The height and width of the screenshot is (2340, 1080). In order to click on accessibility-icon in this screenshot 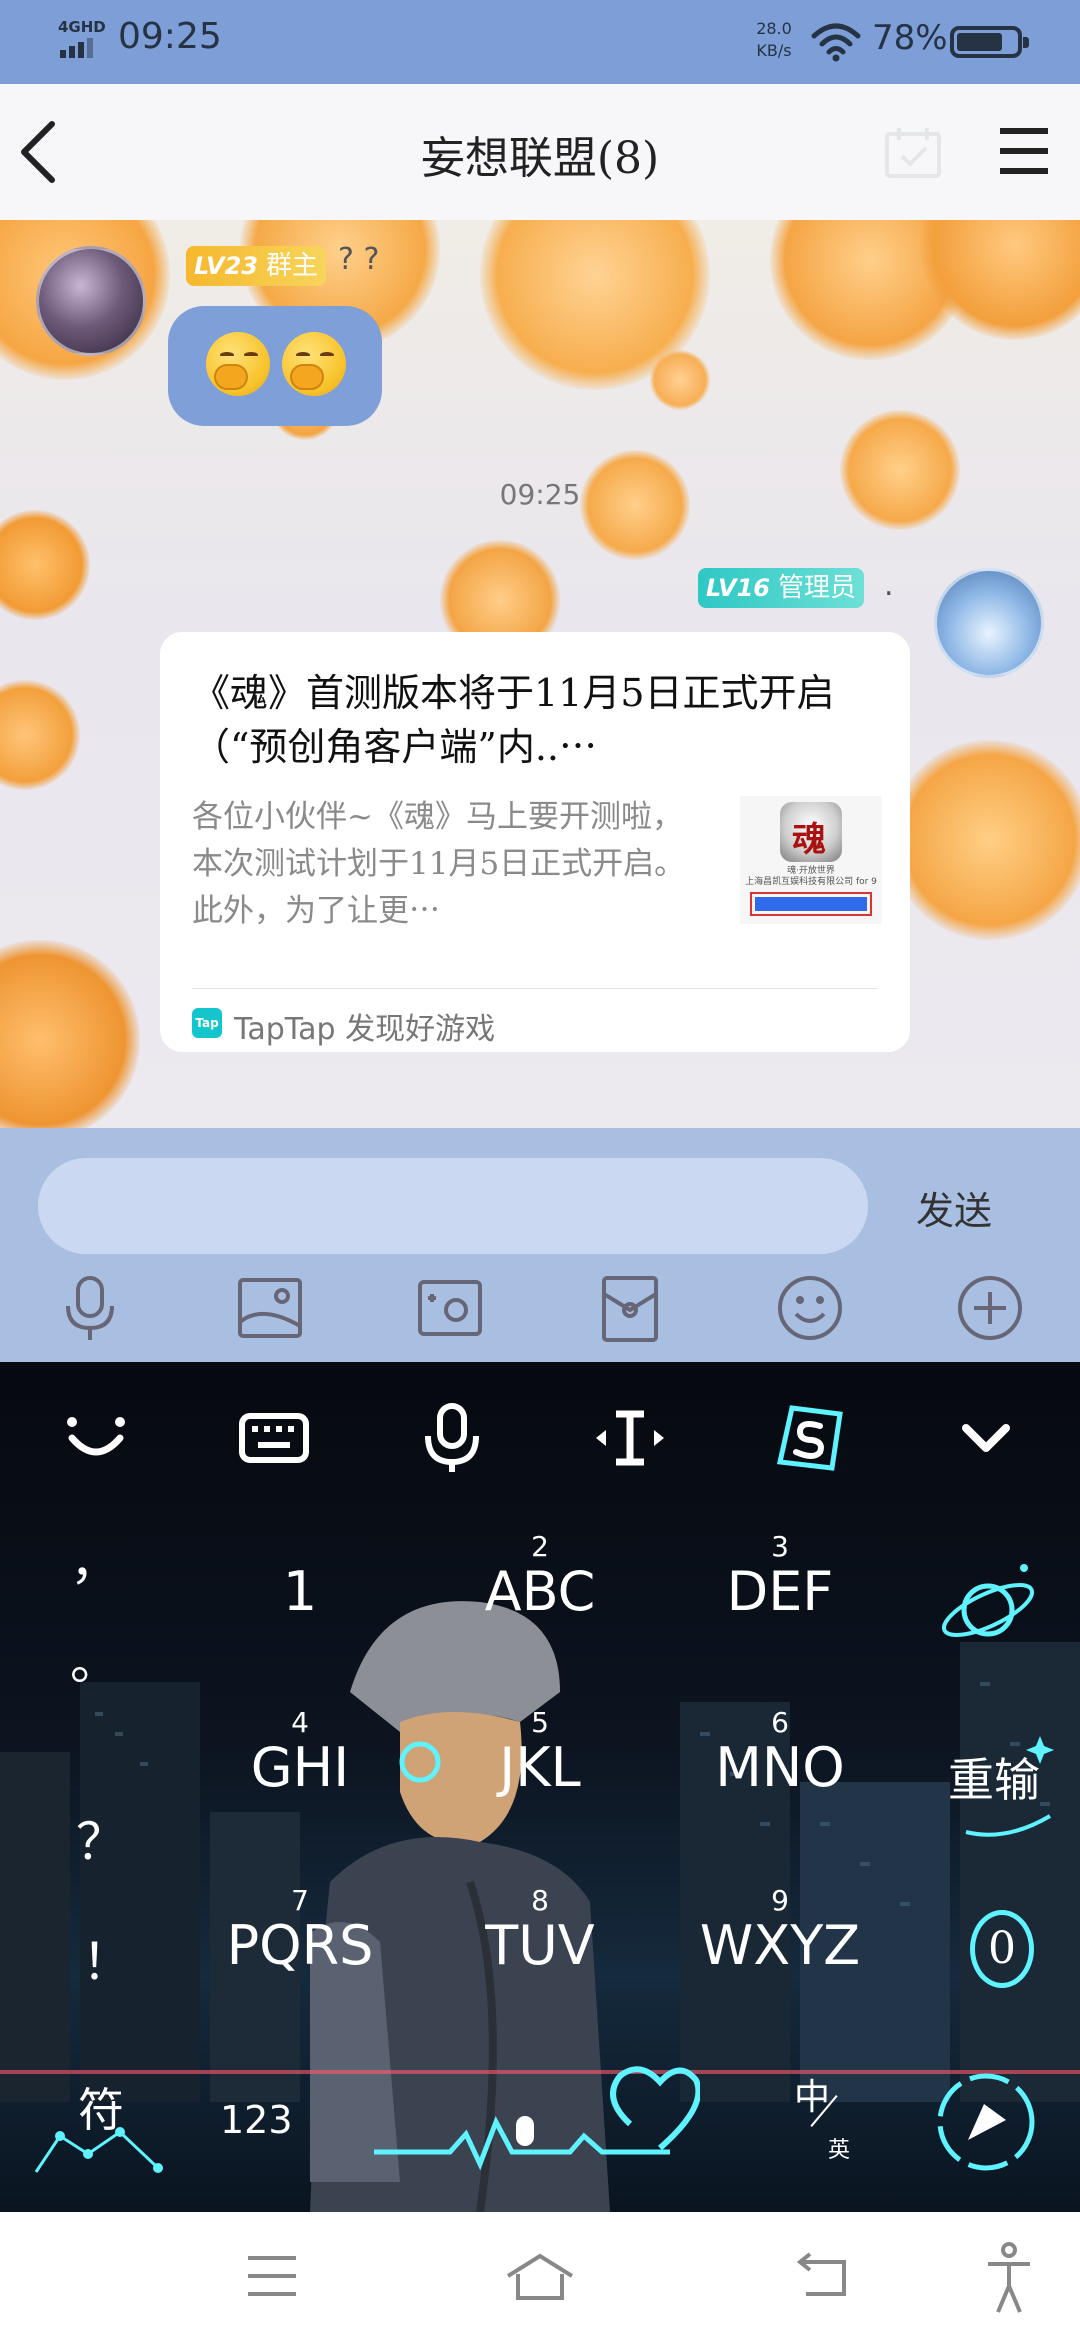, I will do `click(1009, 2278)`.